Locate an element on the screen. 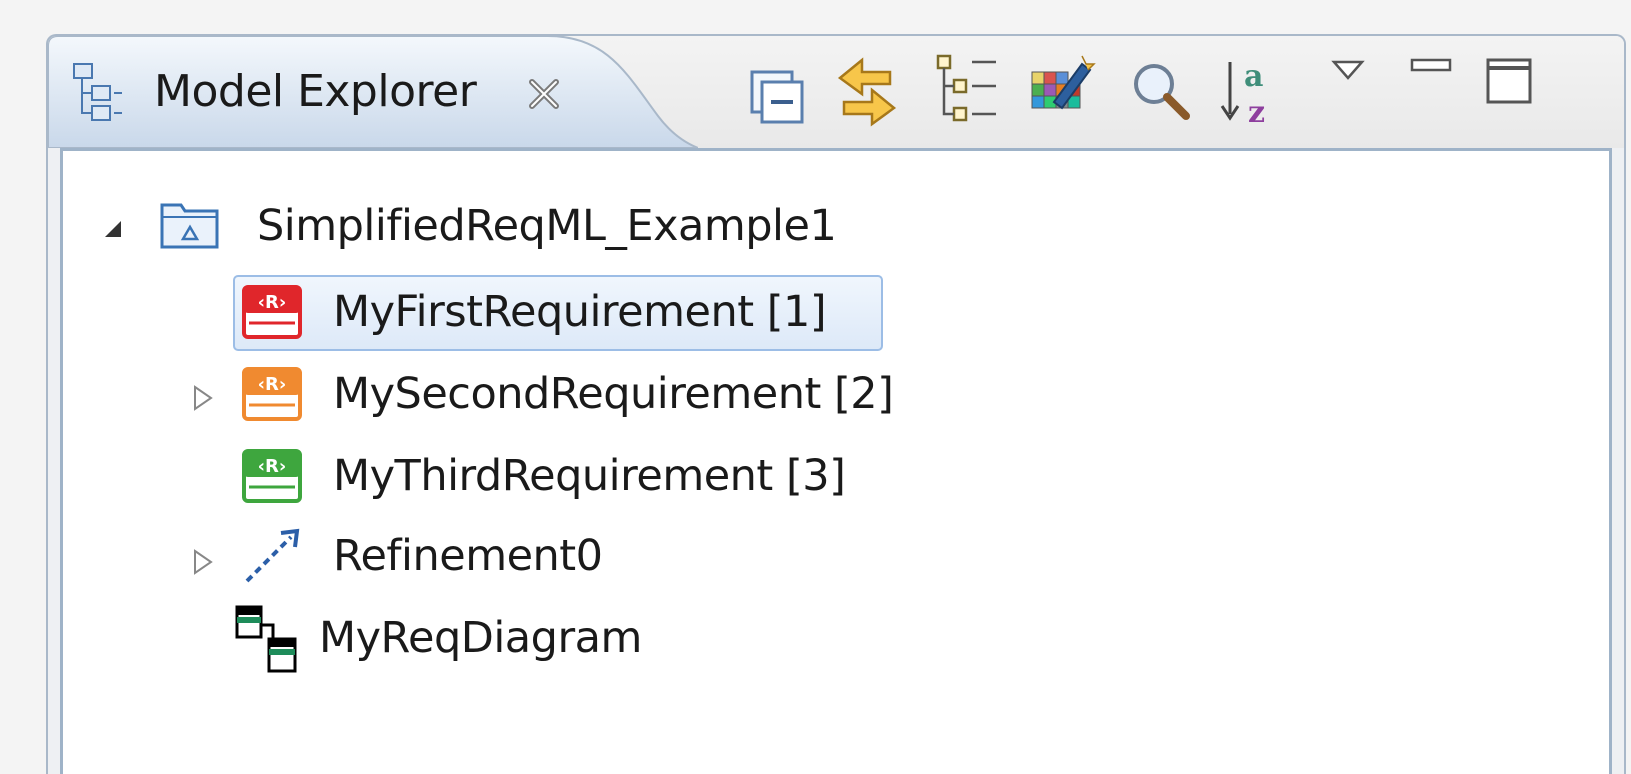 This screenshot has height=774, width=1631. expanded-triangle-icon is located at coordinates (112, 228).